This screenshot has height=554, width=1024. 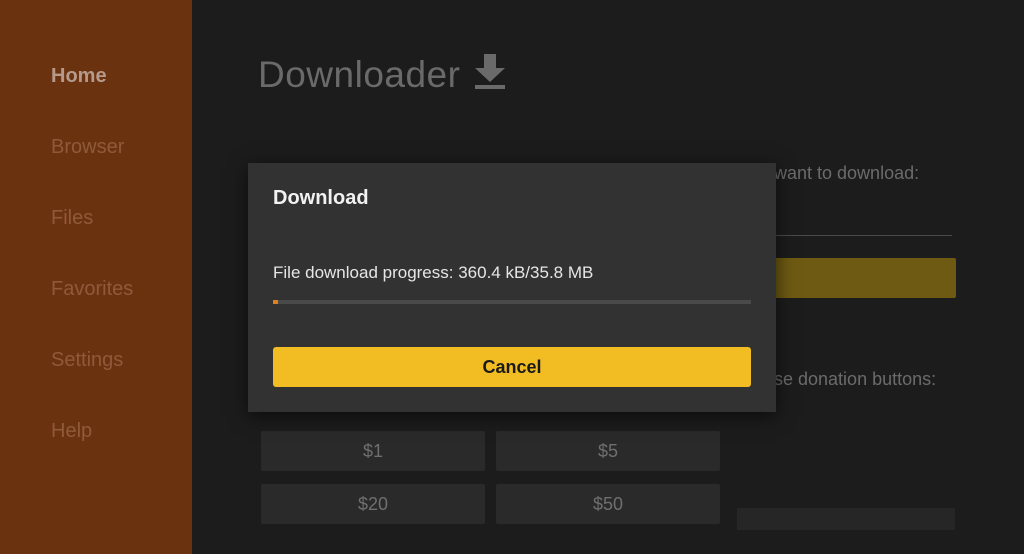 I want to click on sidebar-item-browser: Browser, so click(x=87, y=147).